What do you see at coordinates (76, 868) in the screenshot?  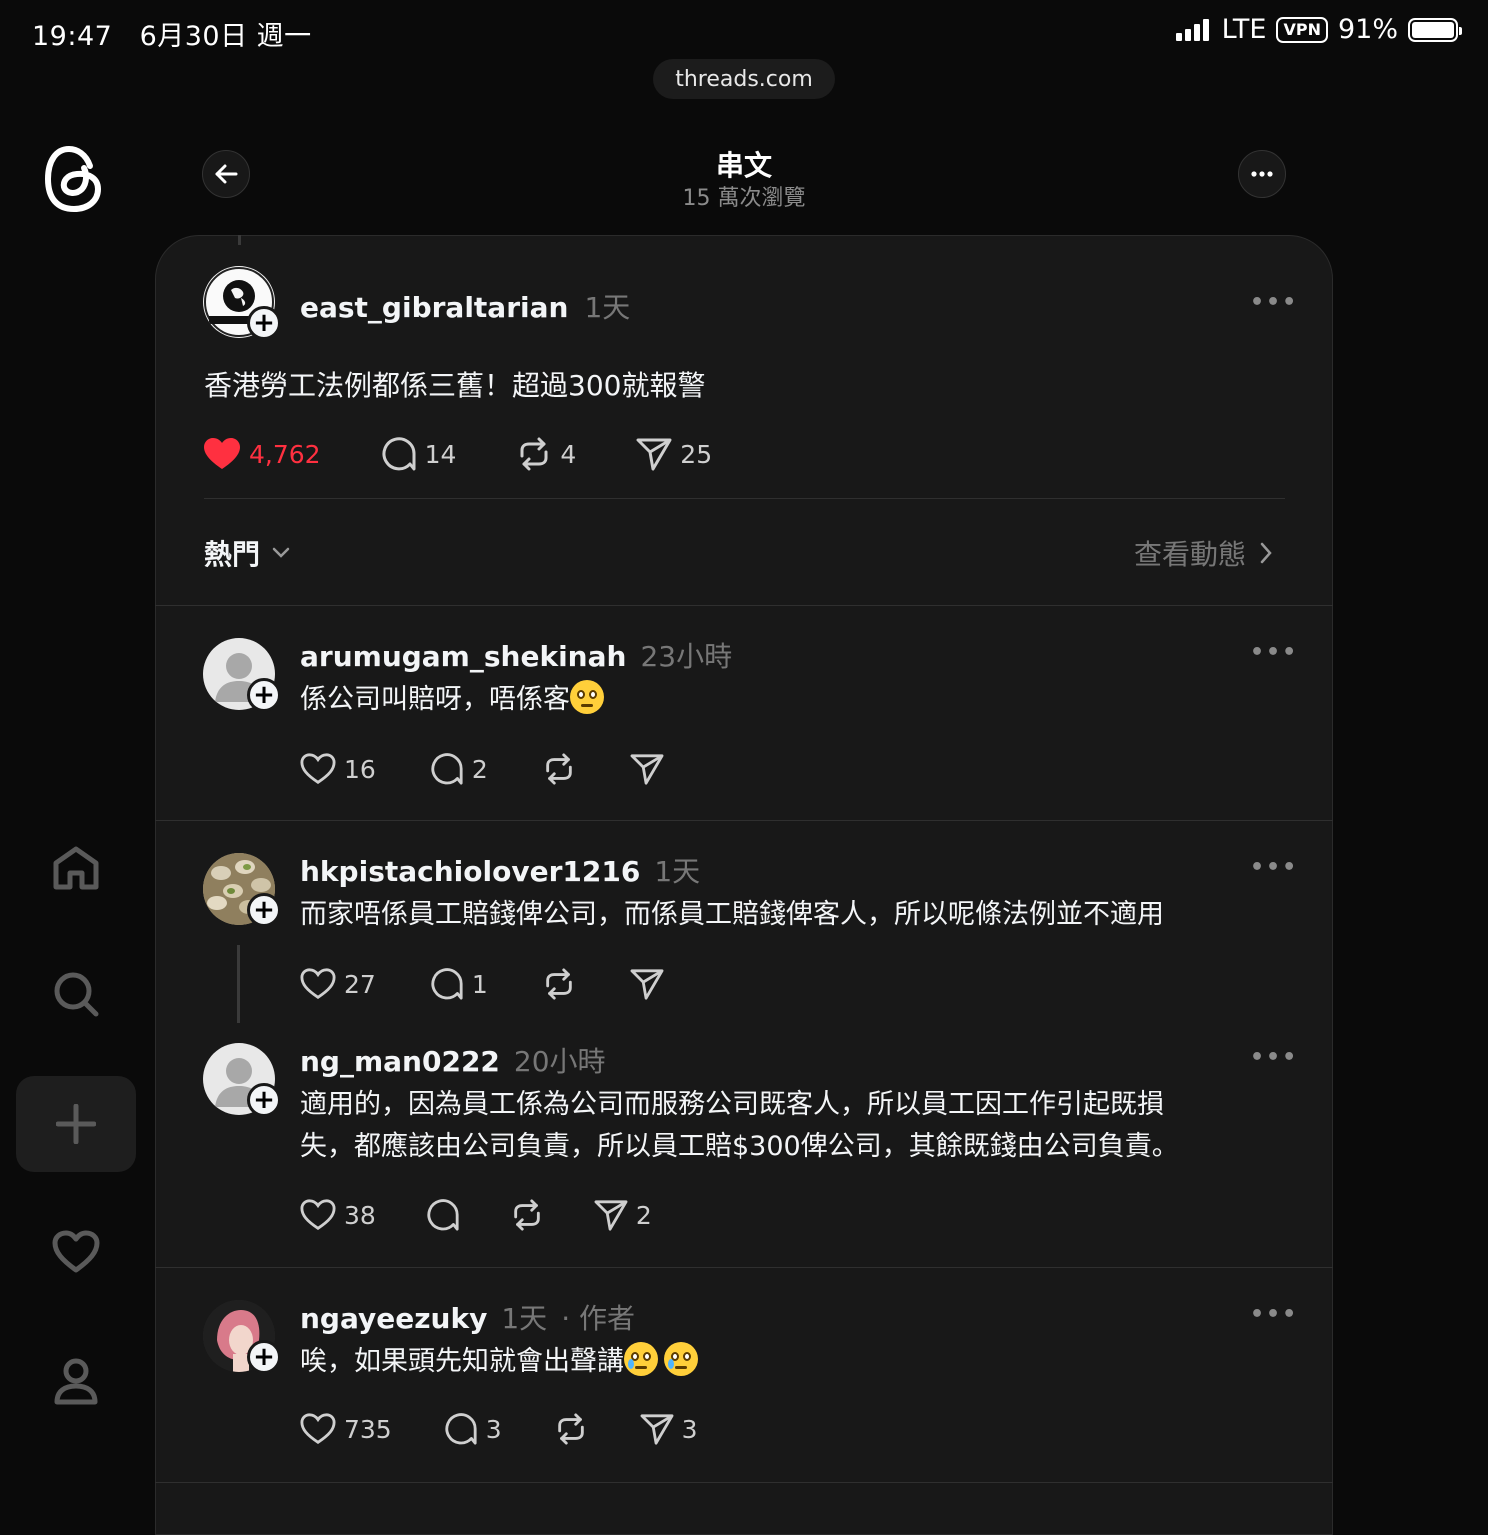 I see `home-icon` at bounding box center [76, 868].